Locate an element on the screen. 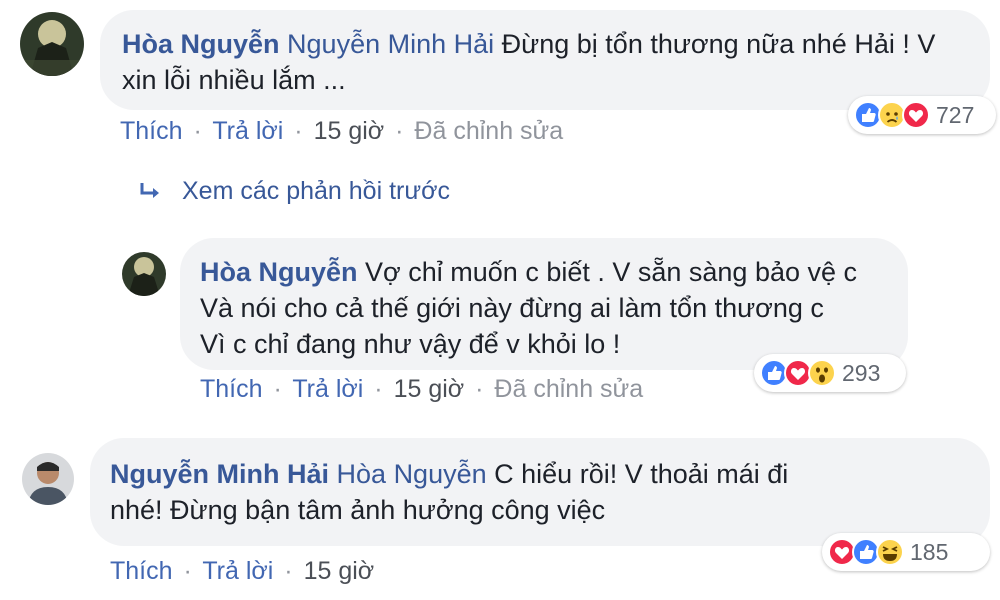 Image resolution: width=1000 pixels, height=600 pixels. reply-arrow-icon is located at coordinates (149, 190).